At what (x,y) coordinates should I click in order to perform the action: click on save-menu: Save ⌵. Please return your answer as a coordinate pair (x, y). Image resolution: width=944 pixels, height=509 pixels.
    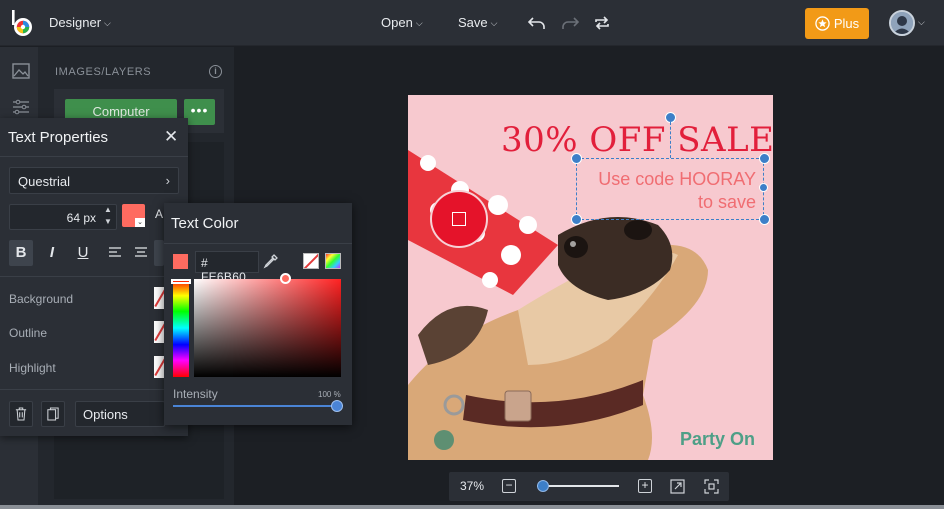
    Looking at the image, I should click on (477, 22).